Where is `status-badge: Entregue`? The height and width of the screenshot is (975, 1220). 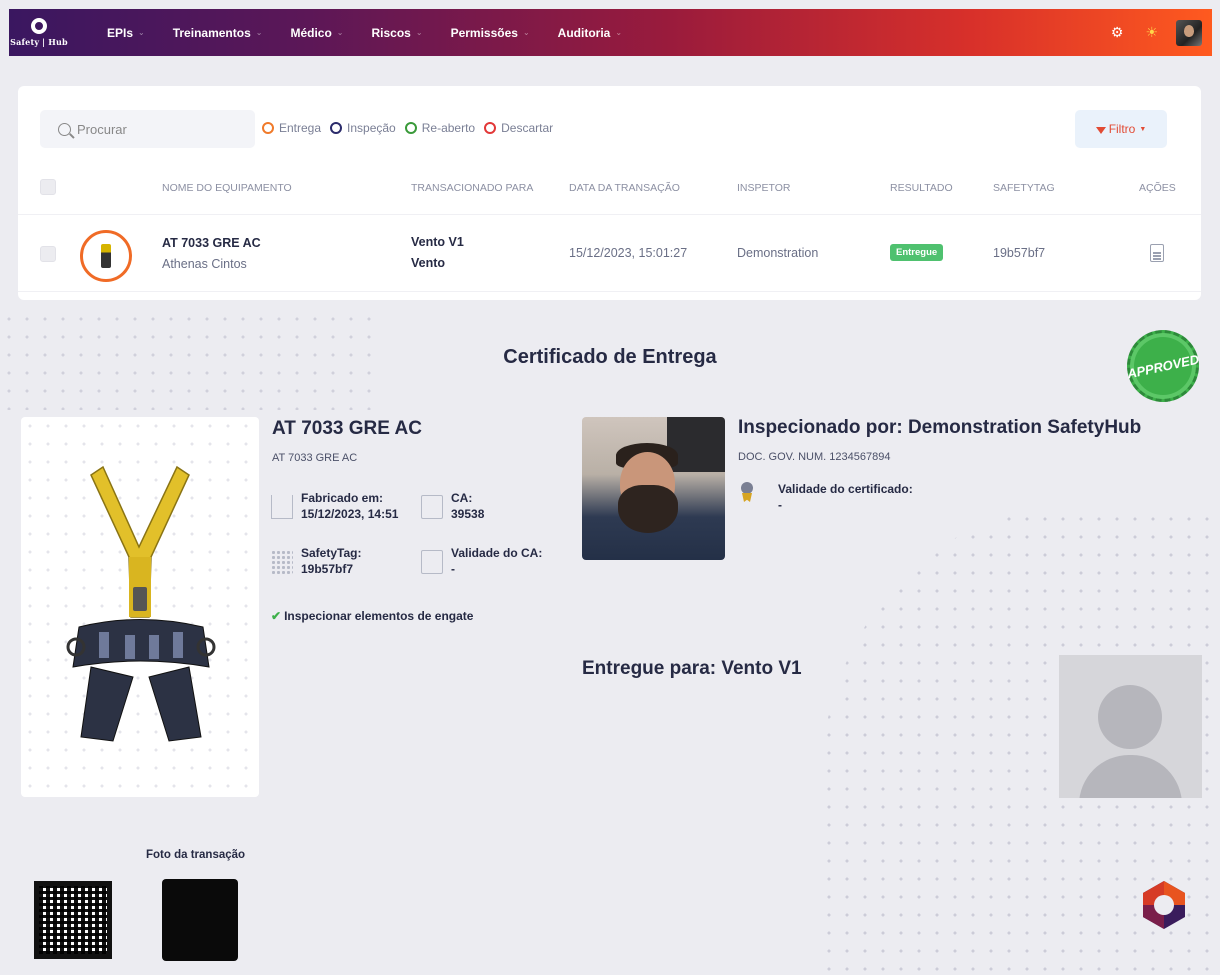 status-badge: Entregue is located at coordinates (917, 252).